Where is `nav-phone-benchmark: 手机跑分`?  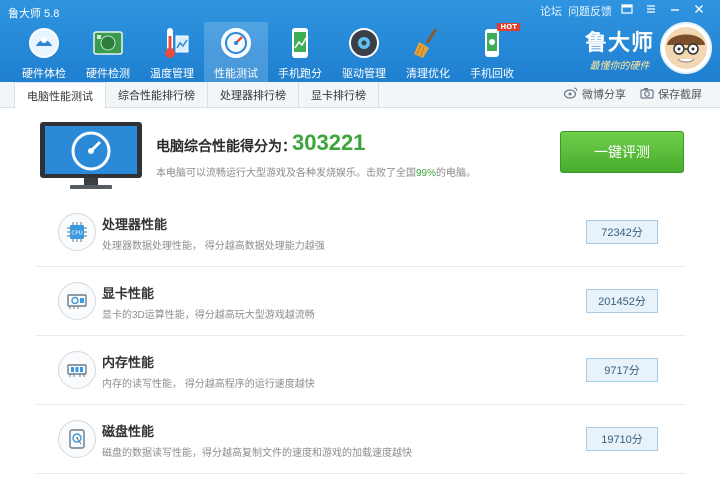
nav-phone-benchmark: 手机跑分 is located at coordinates (300, 52).